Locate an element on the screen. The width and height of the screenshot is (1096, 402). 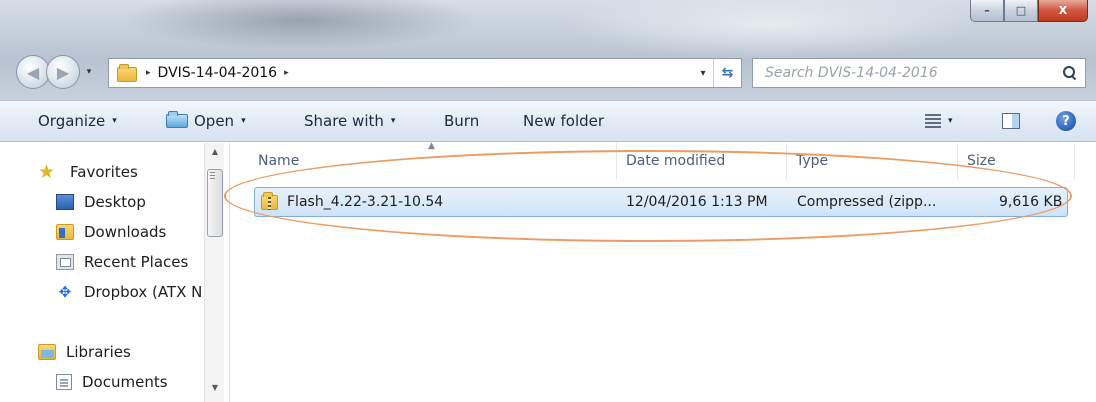
nav-item-documents: Documents is located at coordinates (112, 382).